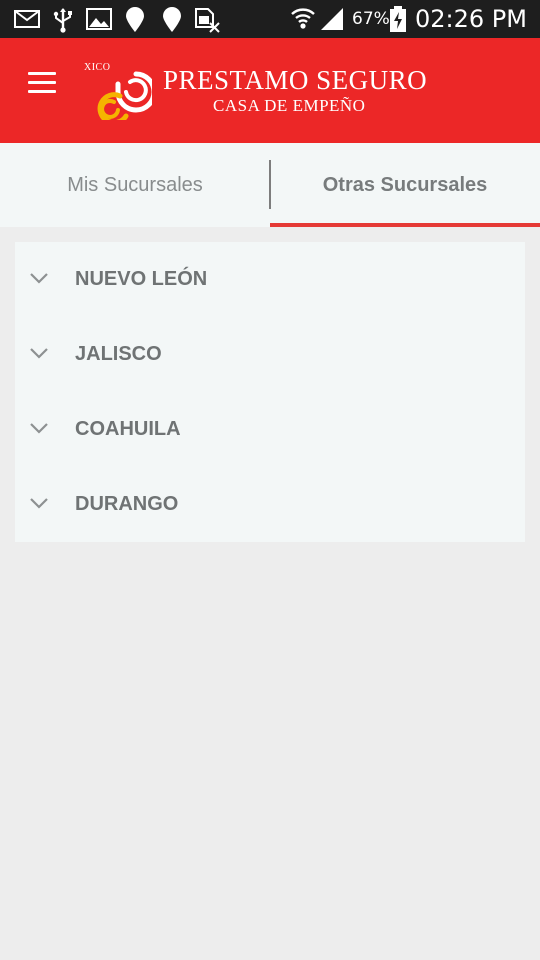 Image resolution: width=540 pixels, height=960 pixels. What do you see at coordinates (270, 19) in the screenshot?
I see `status-bar: 67% 02:26 PM` at bounding box center [270, 19].